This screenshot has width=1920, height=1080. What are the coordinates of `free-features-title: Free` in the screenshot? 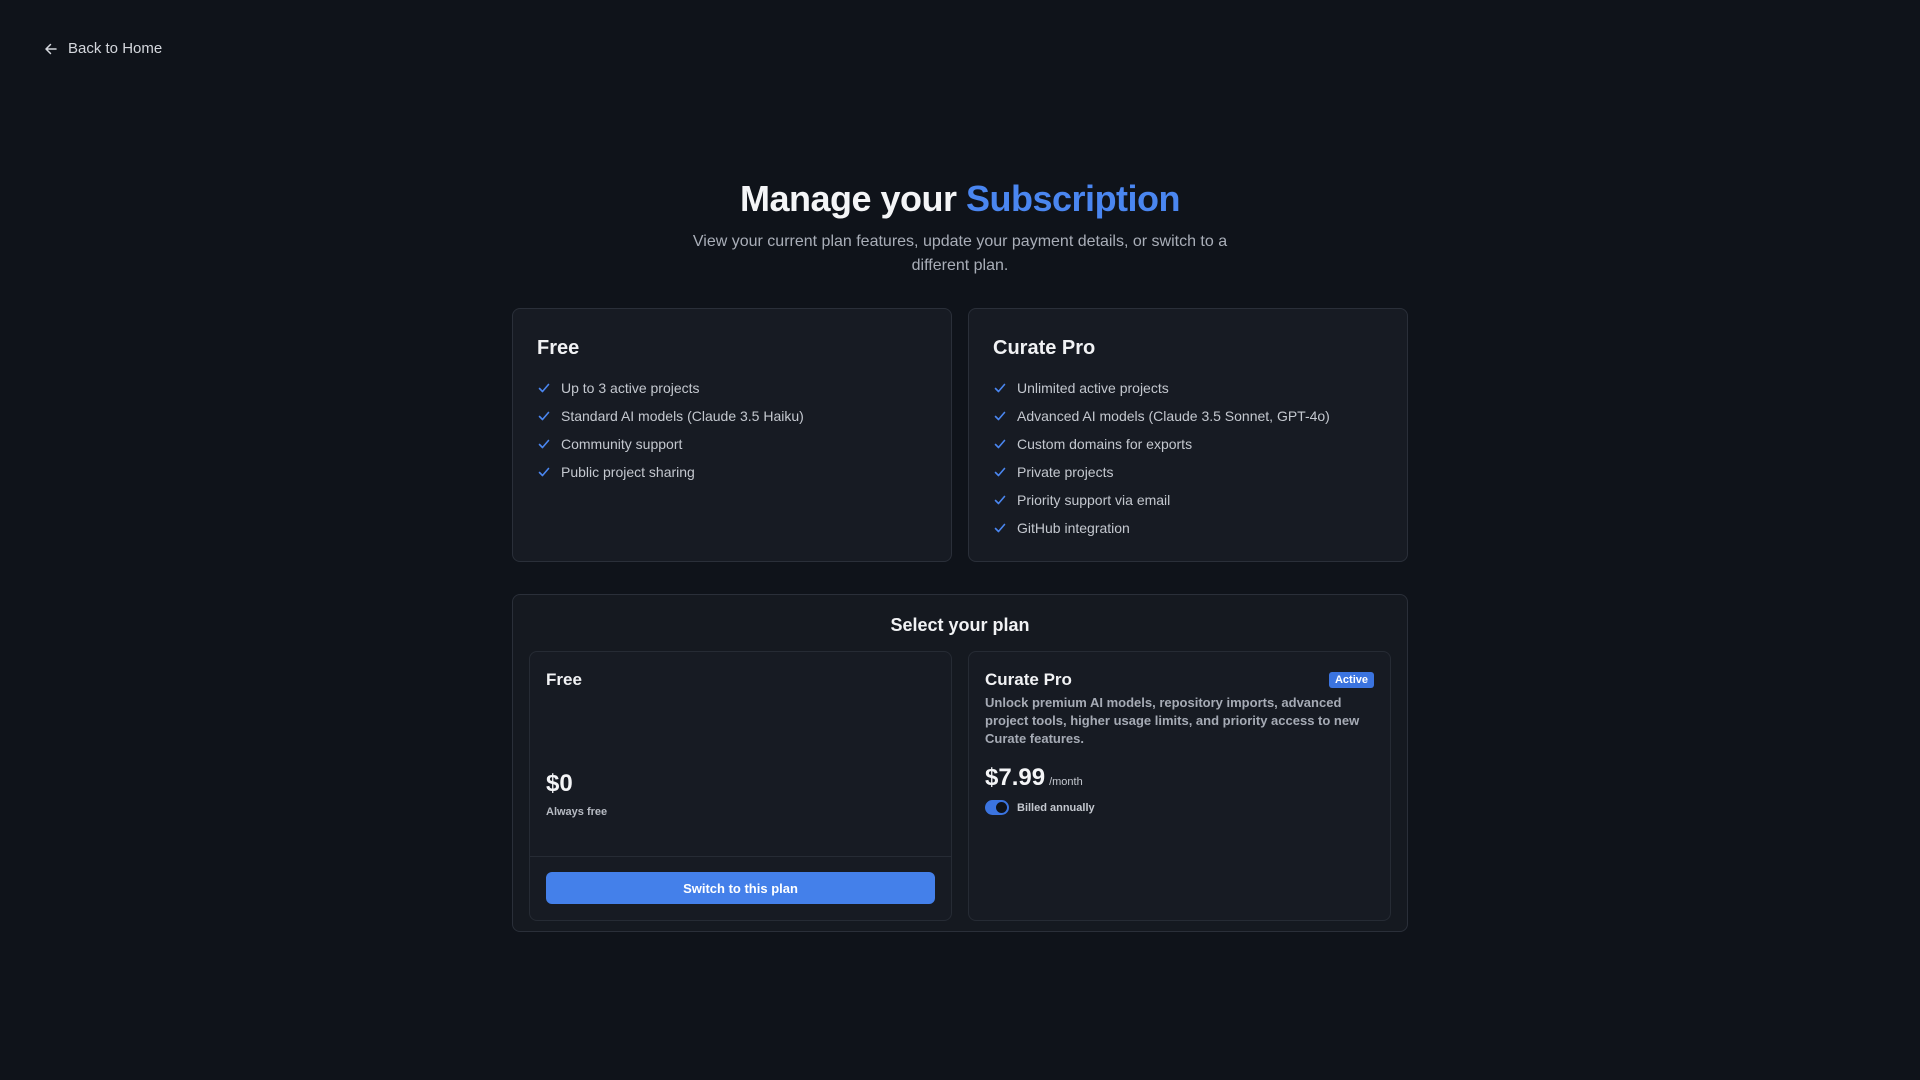 It's located at (558, 348).